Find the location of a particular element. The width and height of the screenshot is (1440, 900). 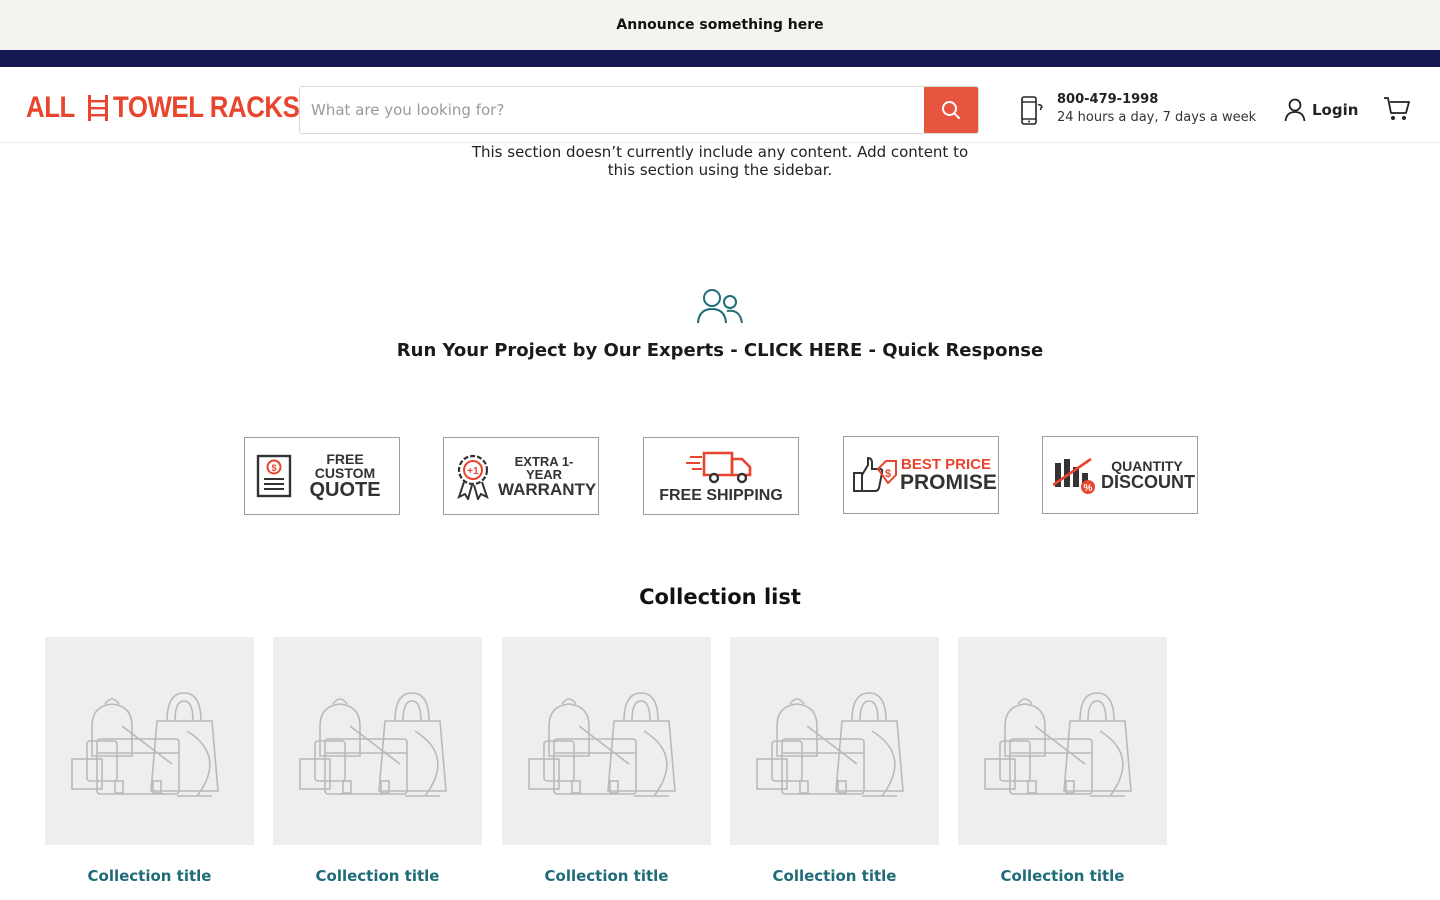

announcement-bar: Announce something here is located at coordinates (720, 25).